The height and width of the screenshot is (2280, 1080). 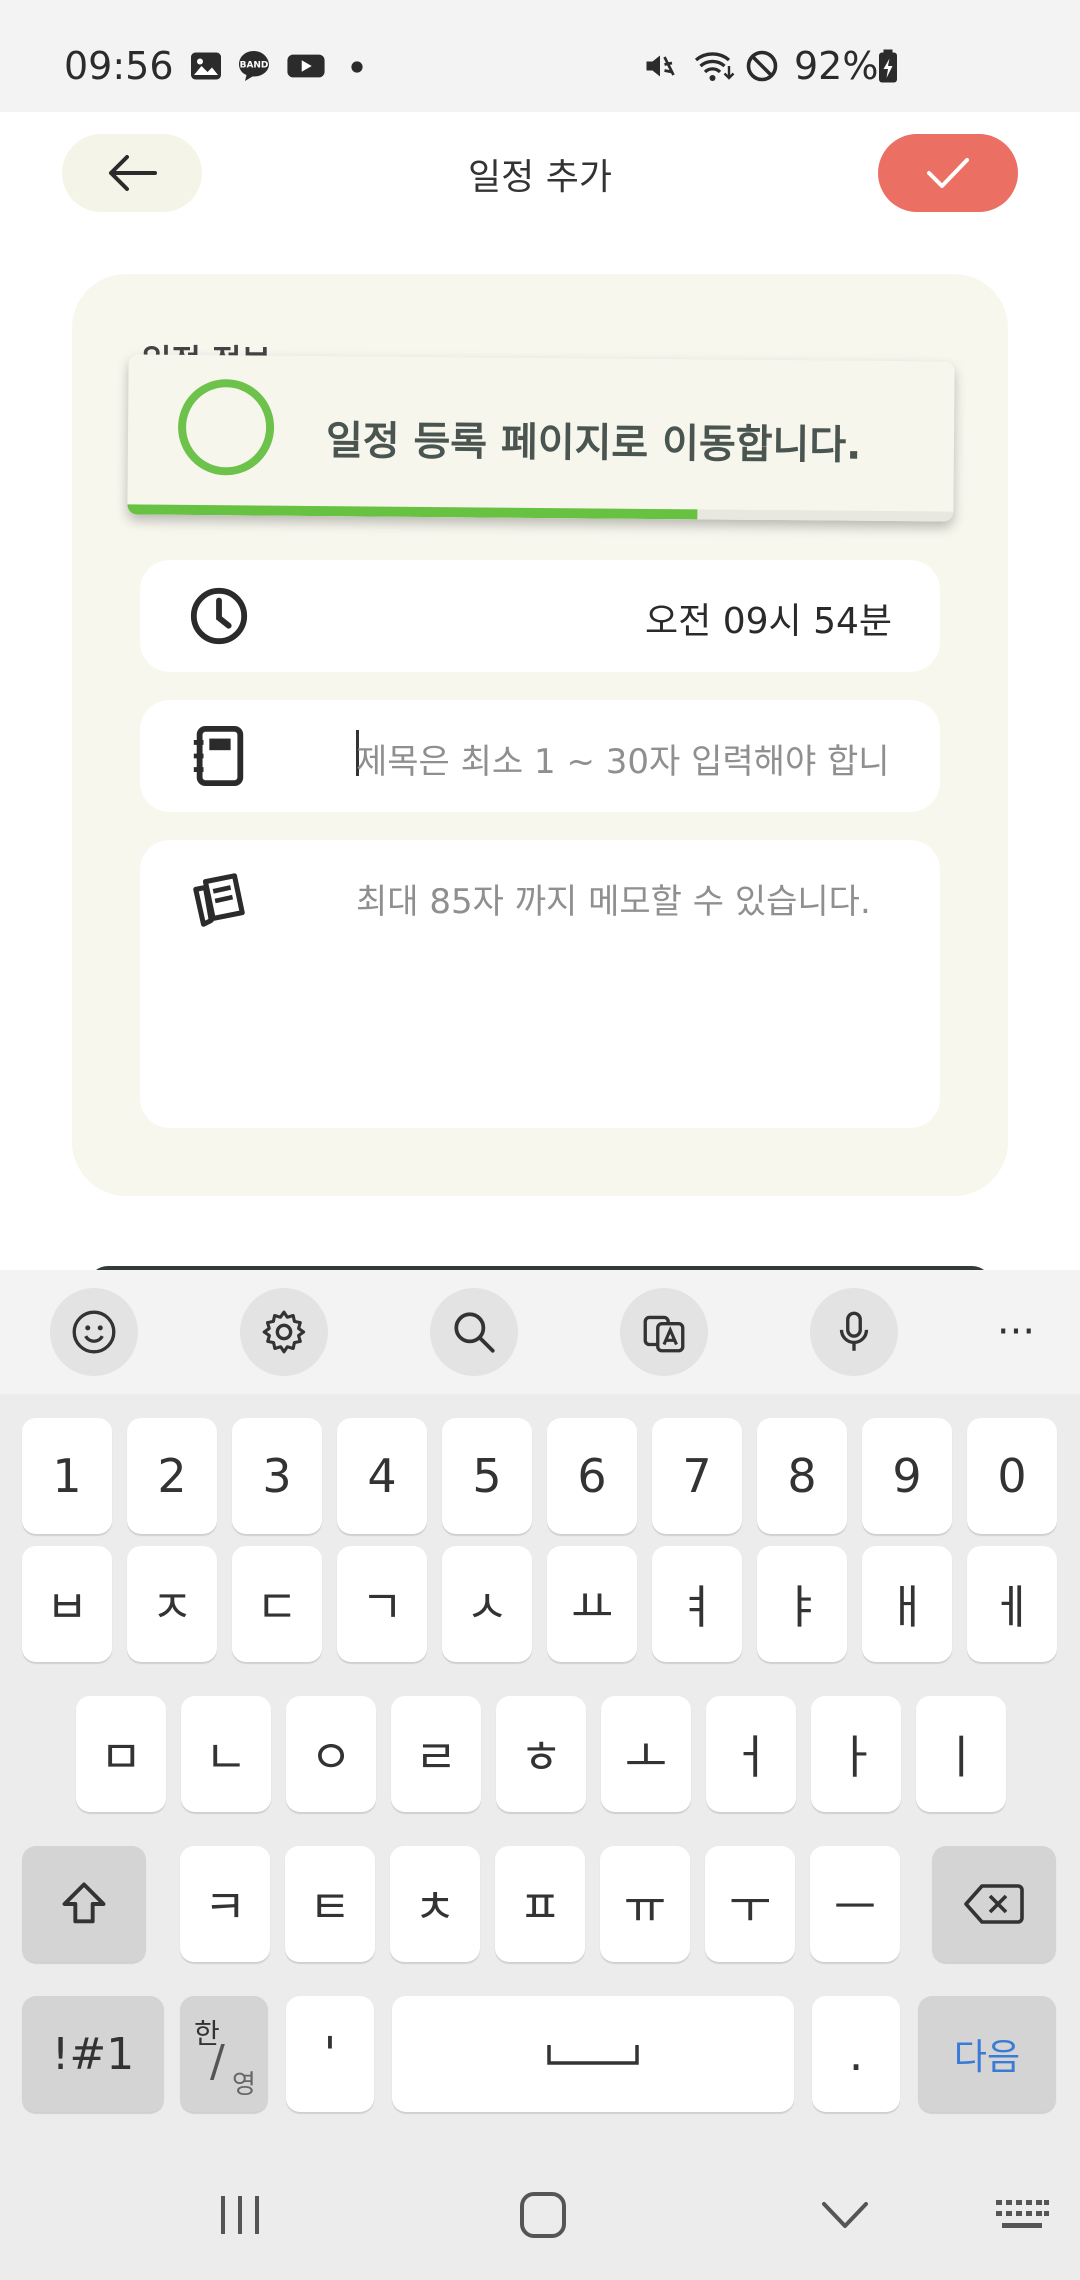 I want to click on key-ㅣ: ㅣ, so click(x=961, y=1754).